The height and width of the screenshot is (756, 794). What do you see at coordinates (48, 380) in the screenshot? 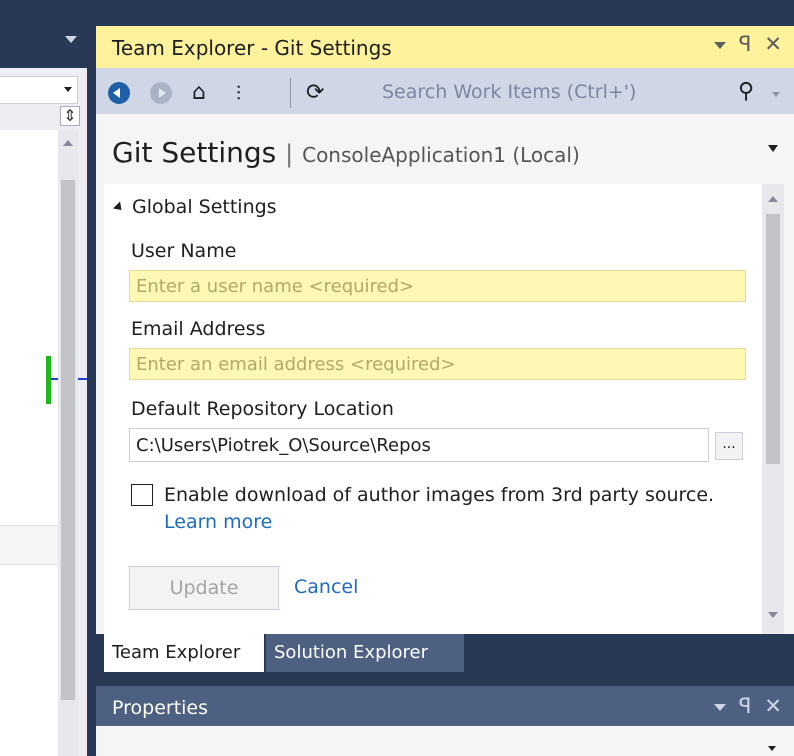
I see `change-indicator` at bounding box center [48, 380].